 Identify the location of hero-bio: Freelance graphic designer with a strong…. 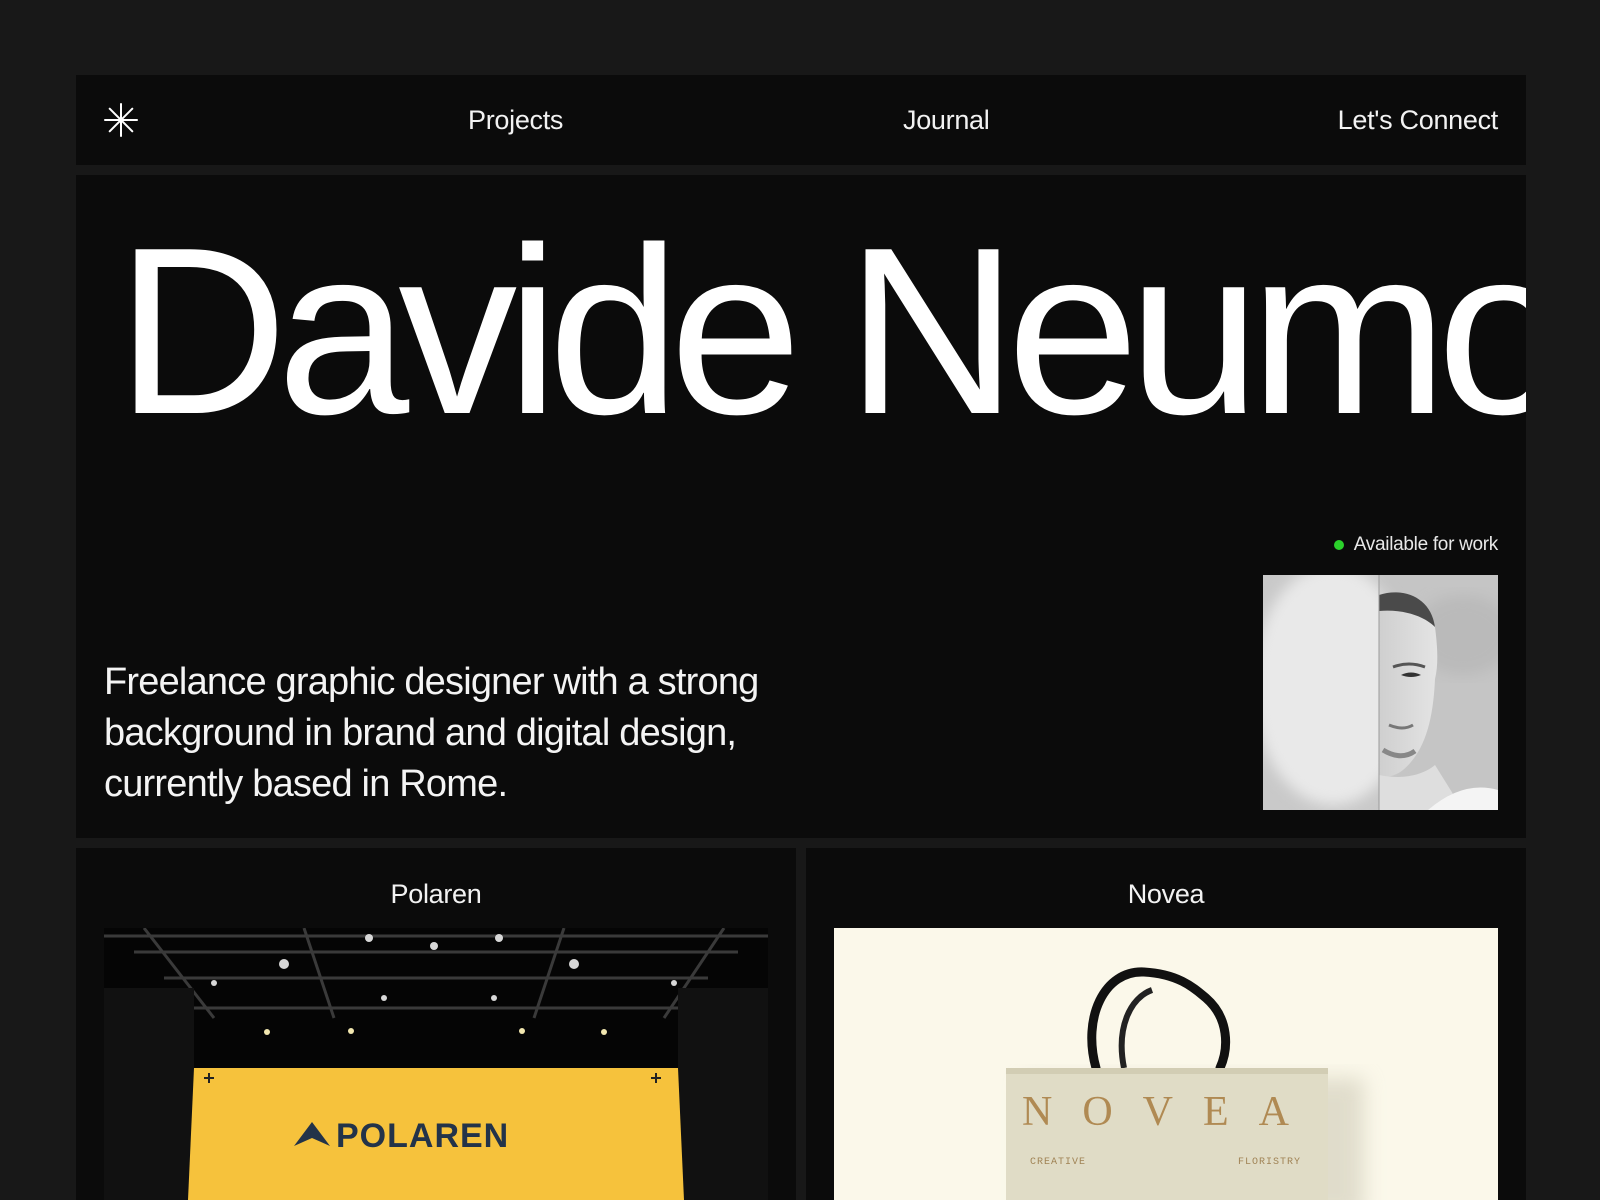
(431, 733).